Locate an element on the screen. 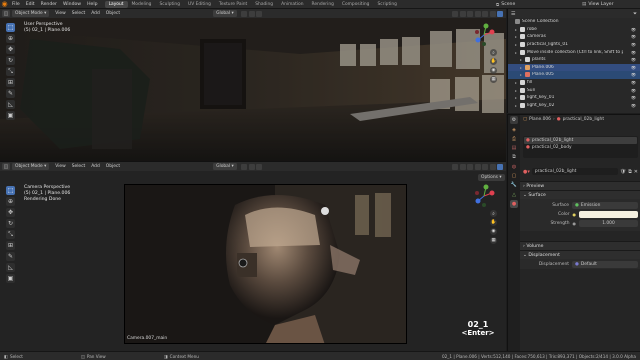 The image size is (640, 360). visibility-icon is located at coordinates (455, 166).